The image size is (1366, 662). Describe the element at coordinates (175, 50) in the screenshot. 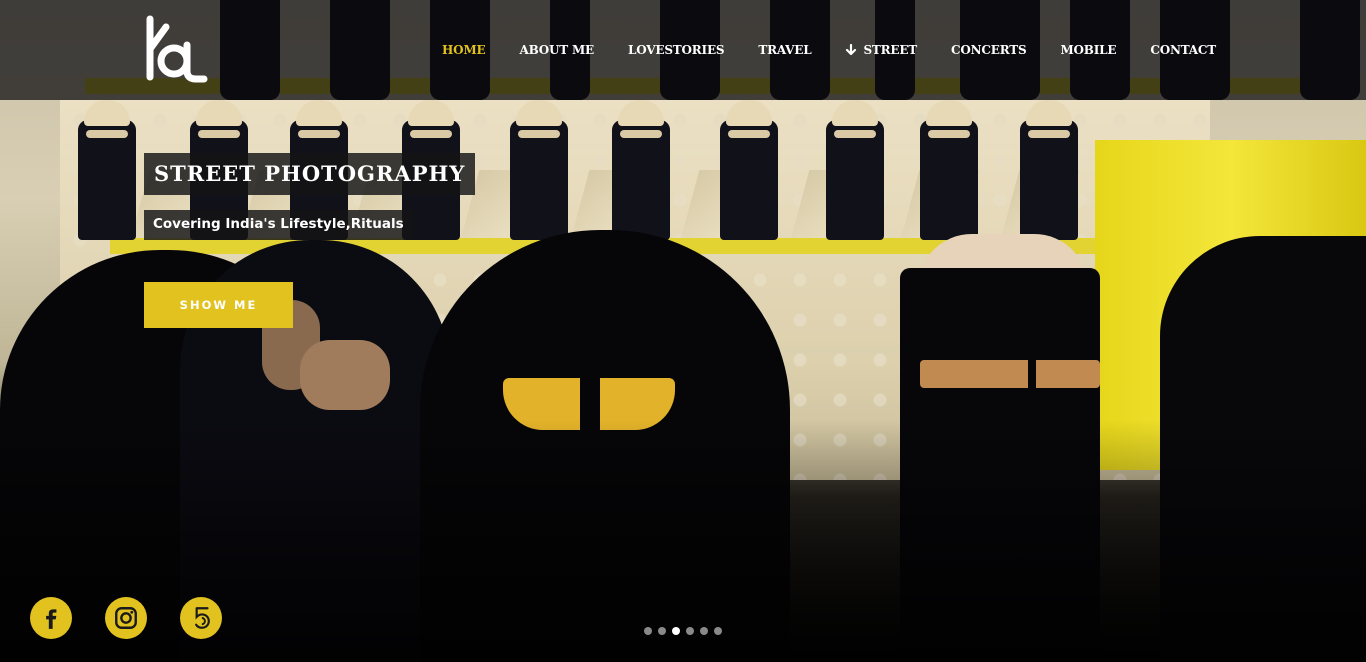

I see `kd-monogram-icon` at that location.